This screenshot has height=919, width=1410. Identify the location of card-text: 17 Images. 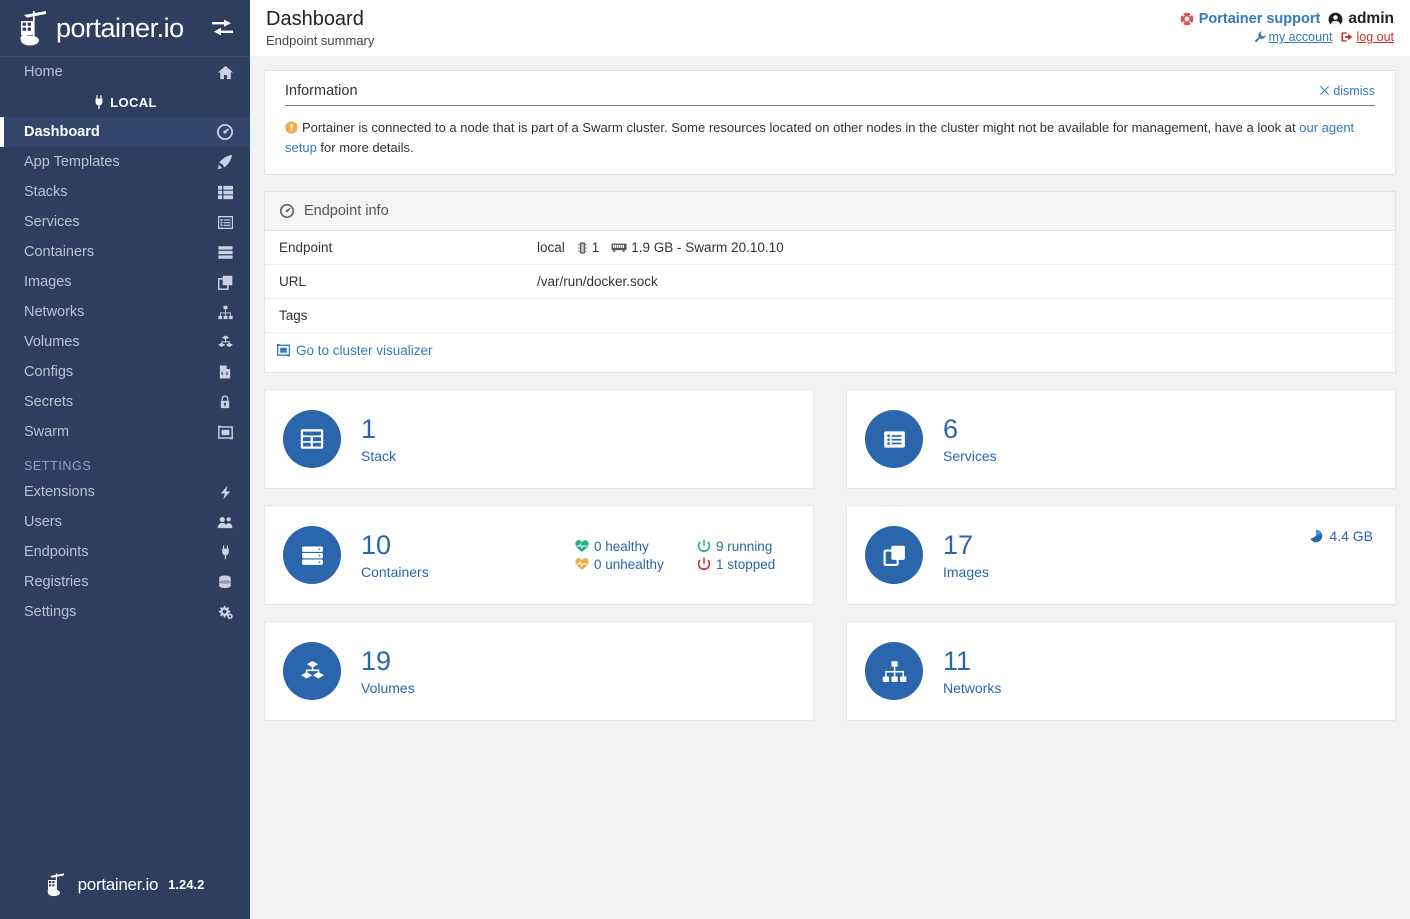
(966, 555).